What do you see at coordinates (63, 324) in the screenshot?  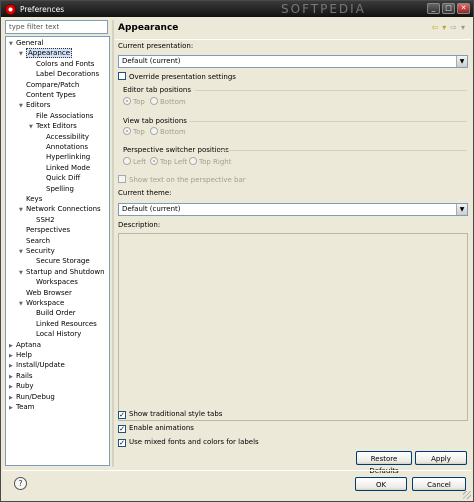 I see `tree-item: Linked Resources` at bounding box center [63, 324].